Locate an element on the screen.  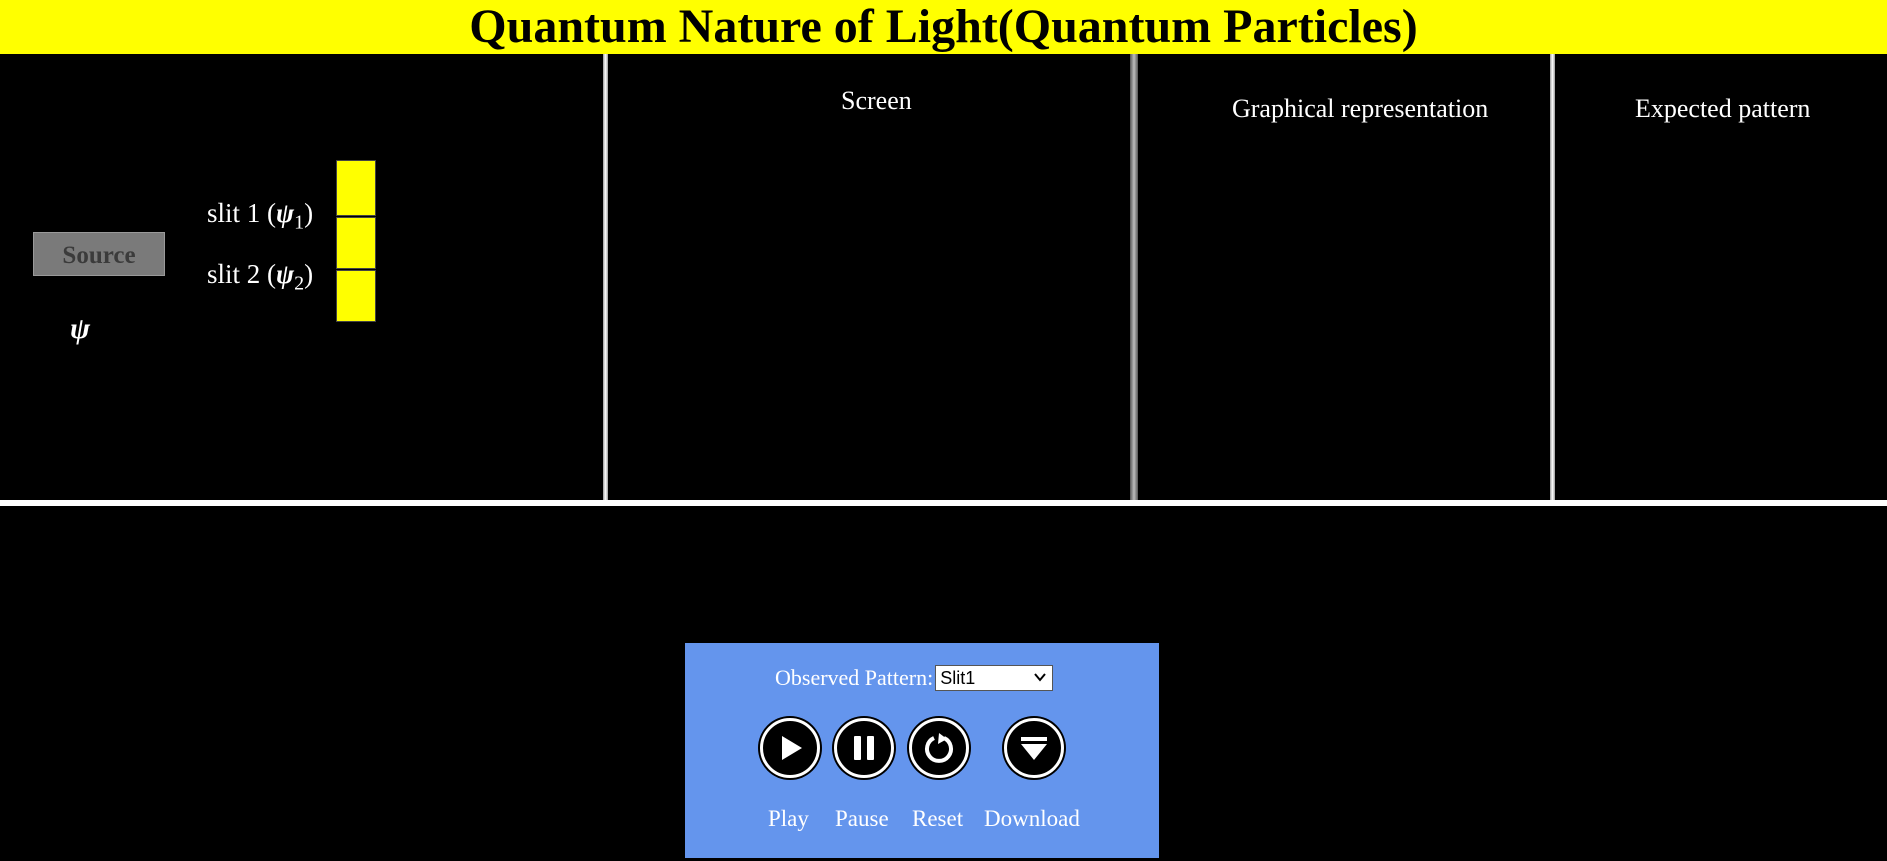
divider-screen-graph is located at coordinates (1134, 277).